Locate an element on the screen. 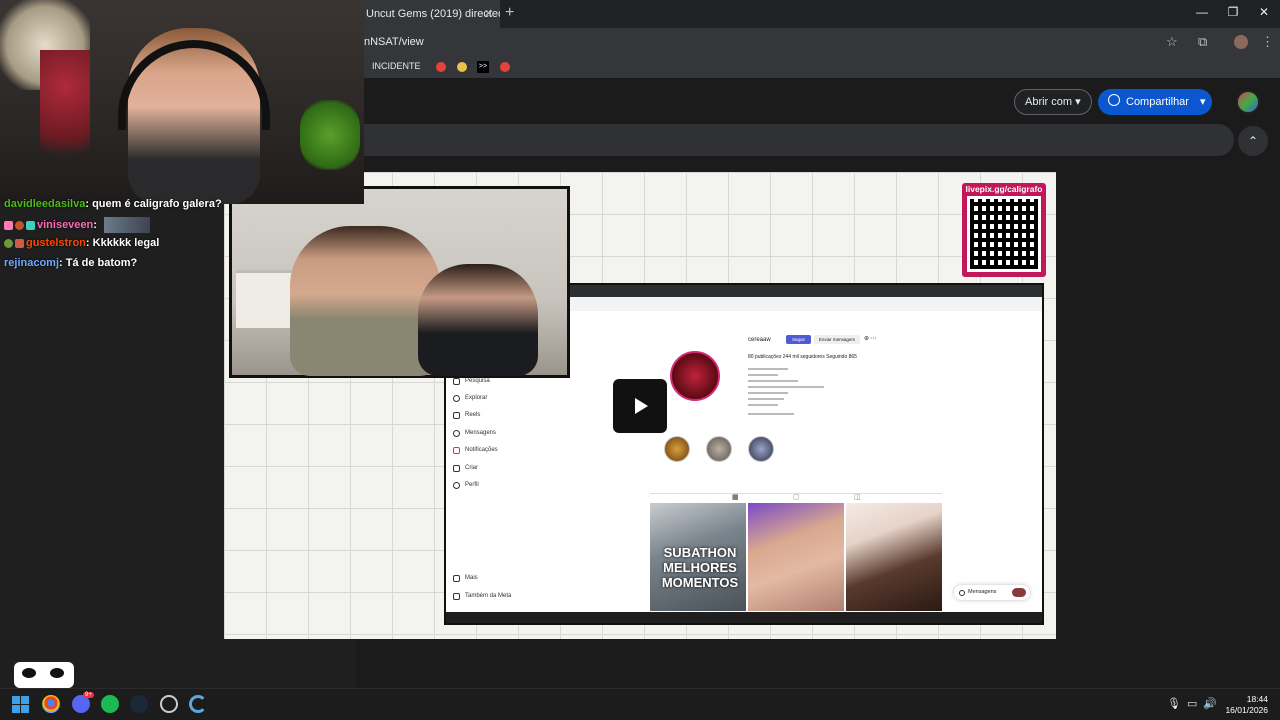 The image size is (1280, 720). ig-nav-item: Pesquisa is located at coordinates (477, 381).